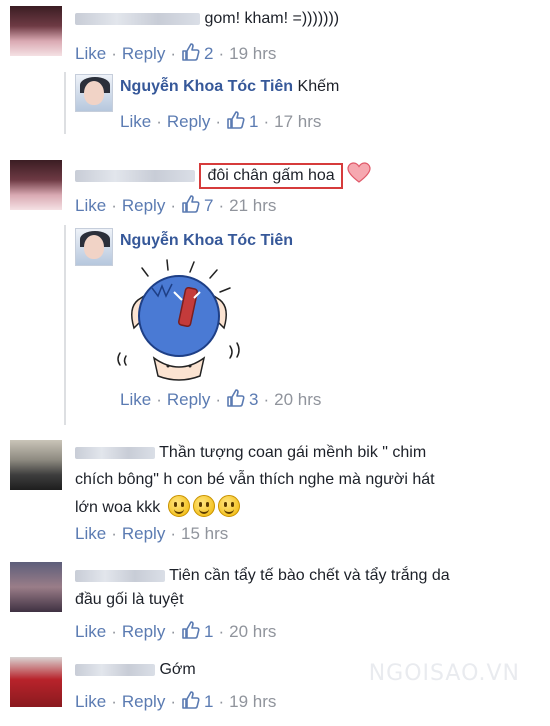 Image resolution: width=550 pixels, height=726 pixels. I want to click on comment-text: gom! kham! =))))))), so click(272, 18).